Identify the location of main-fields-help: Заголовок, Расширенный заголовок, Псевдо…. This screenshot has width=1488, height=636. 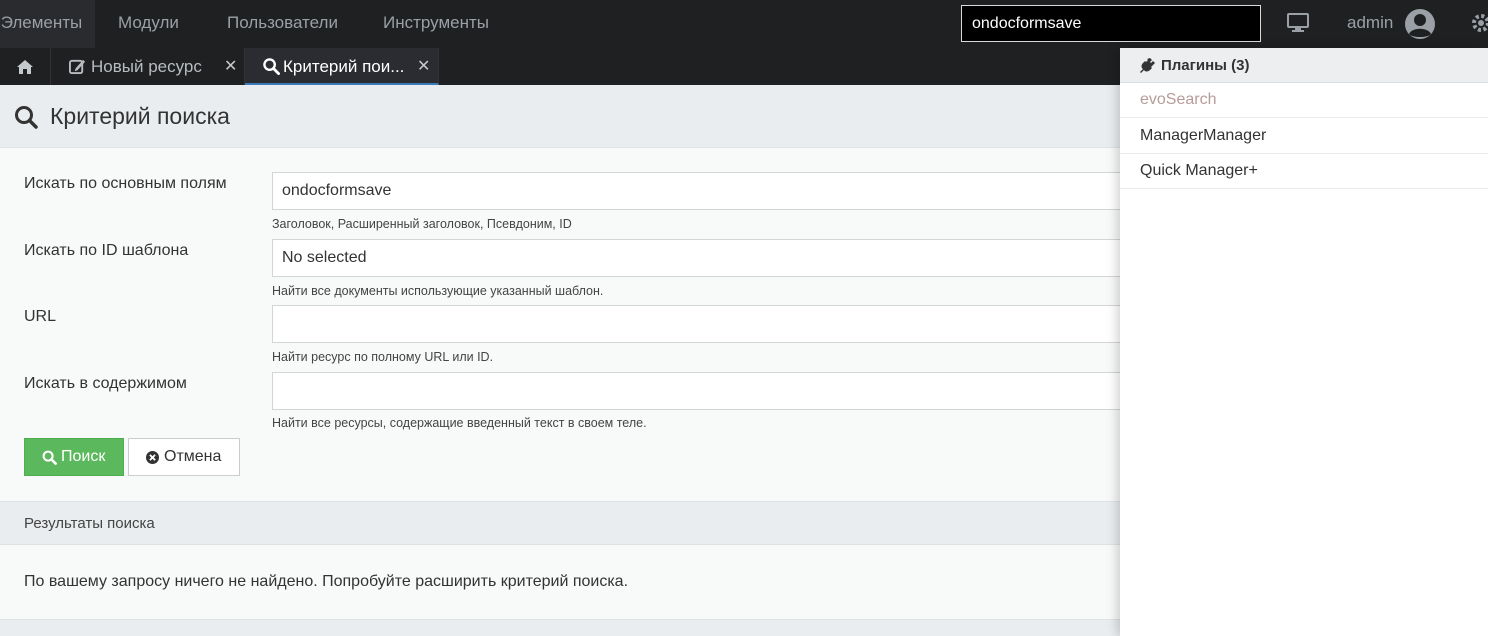
(422, 224).